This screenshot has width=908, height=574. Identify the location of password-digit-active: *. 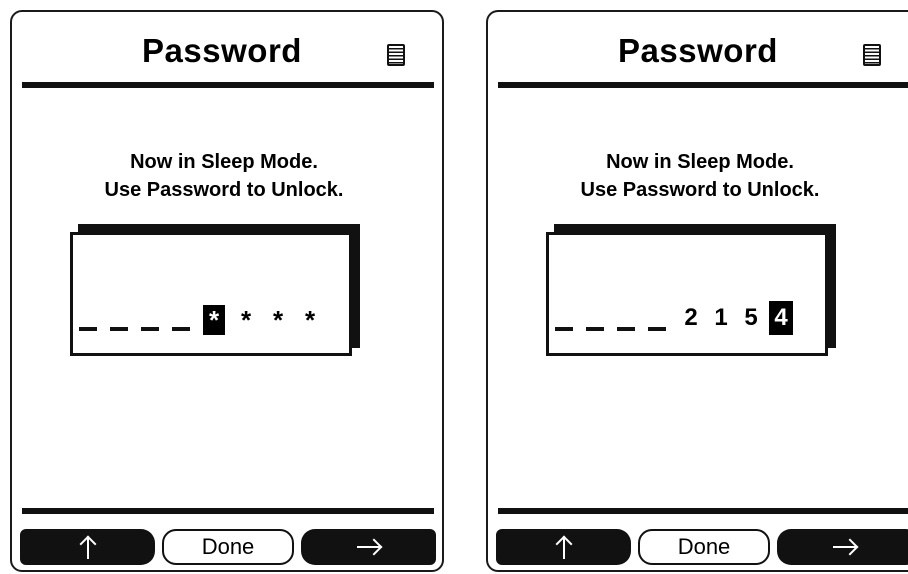
(214, 320).